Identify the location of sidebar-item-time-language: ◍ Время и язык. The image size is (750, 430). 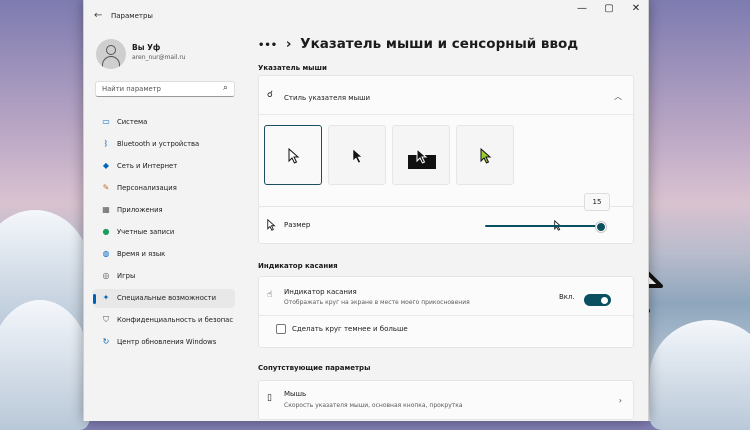
(164, 254).